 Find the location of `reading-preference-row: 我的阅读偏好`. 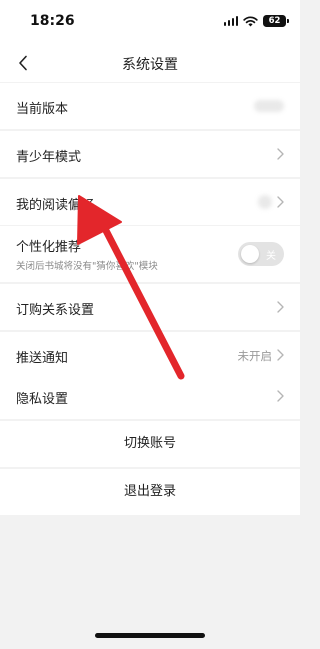

reading-preference-row: 我的阅读偏好 is located at coordinates (150, 202).